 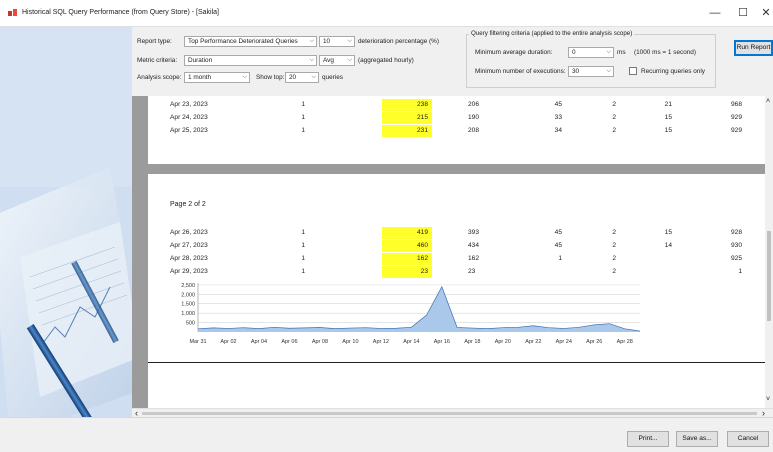 What do you see at coordinates (422, 245) in the screenshot?
I see `table-cell: 460` at bounding box center [422, 245].